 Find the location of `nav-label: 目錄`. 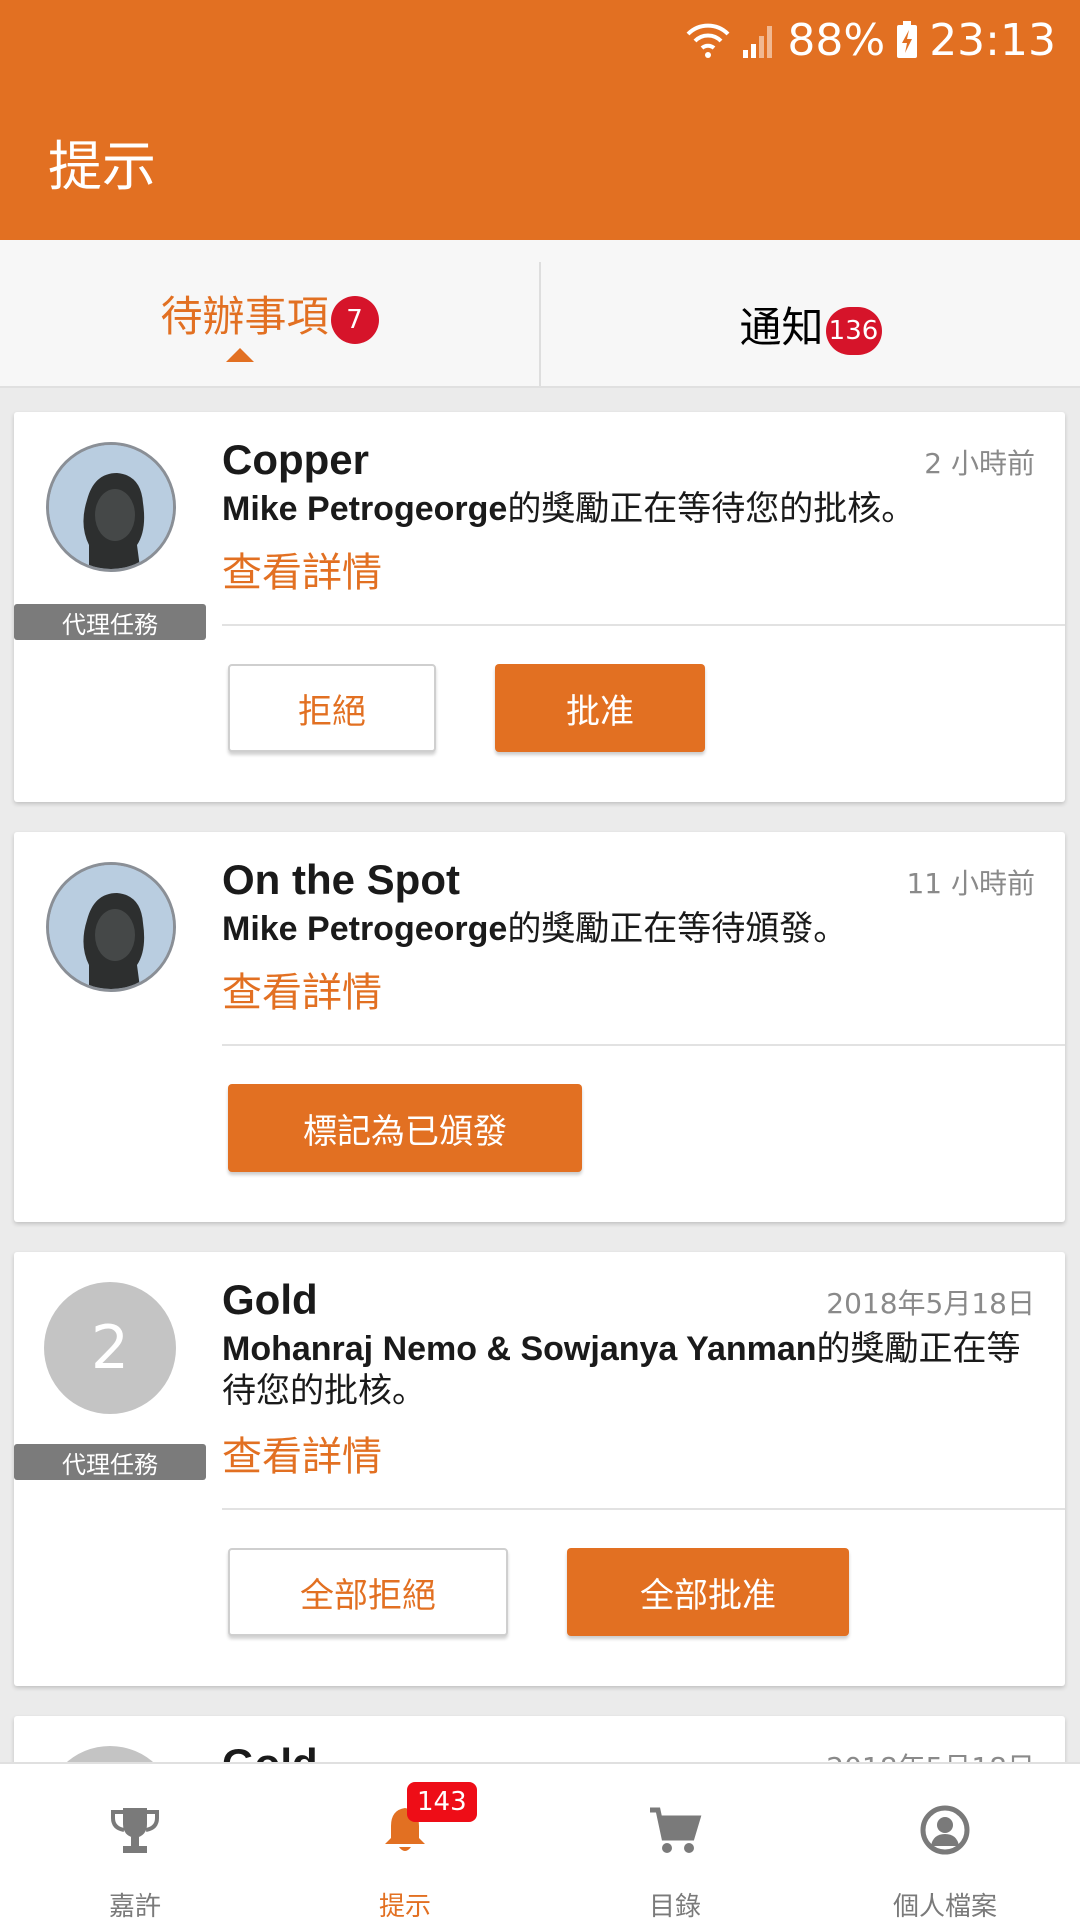

nav-label: 目錄 is located at coordinates (674, 1906).